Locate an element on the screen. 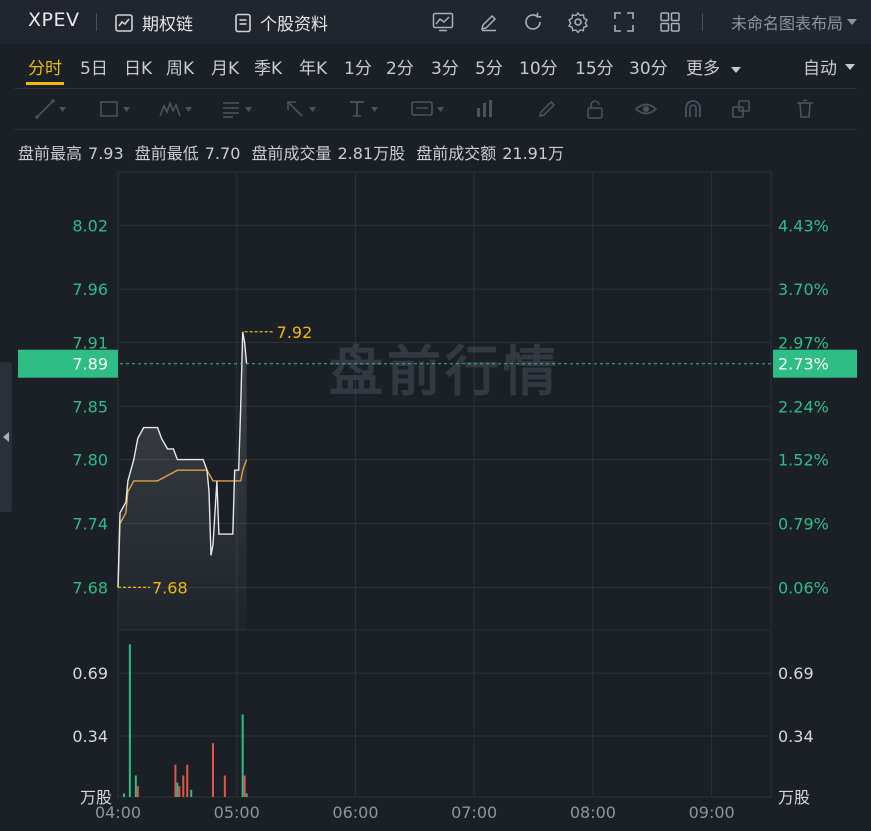  arrow-tool is located at coordinates (300, 109).